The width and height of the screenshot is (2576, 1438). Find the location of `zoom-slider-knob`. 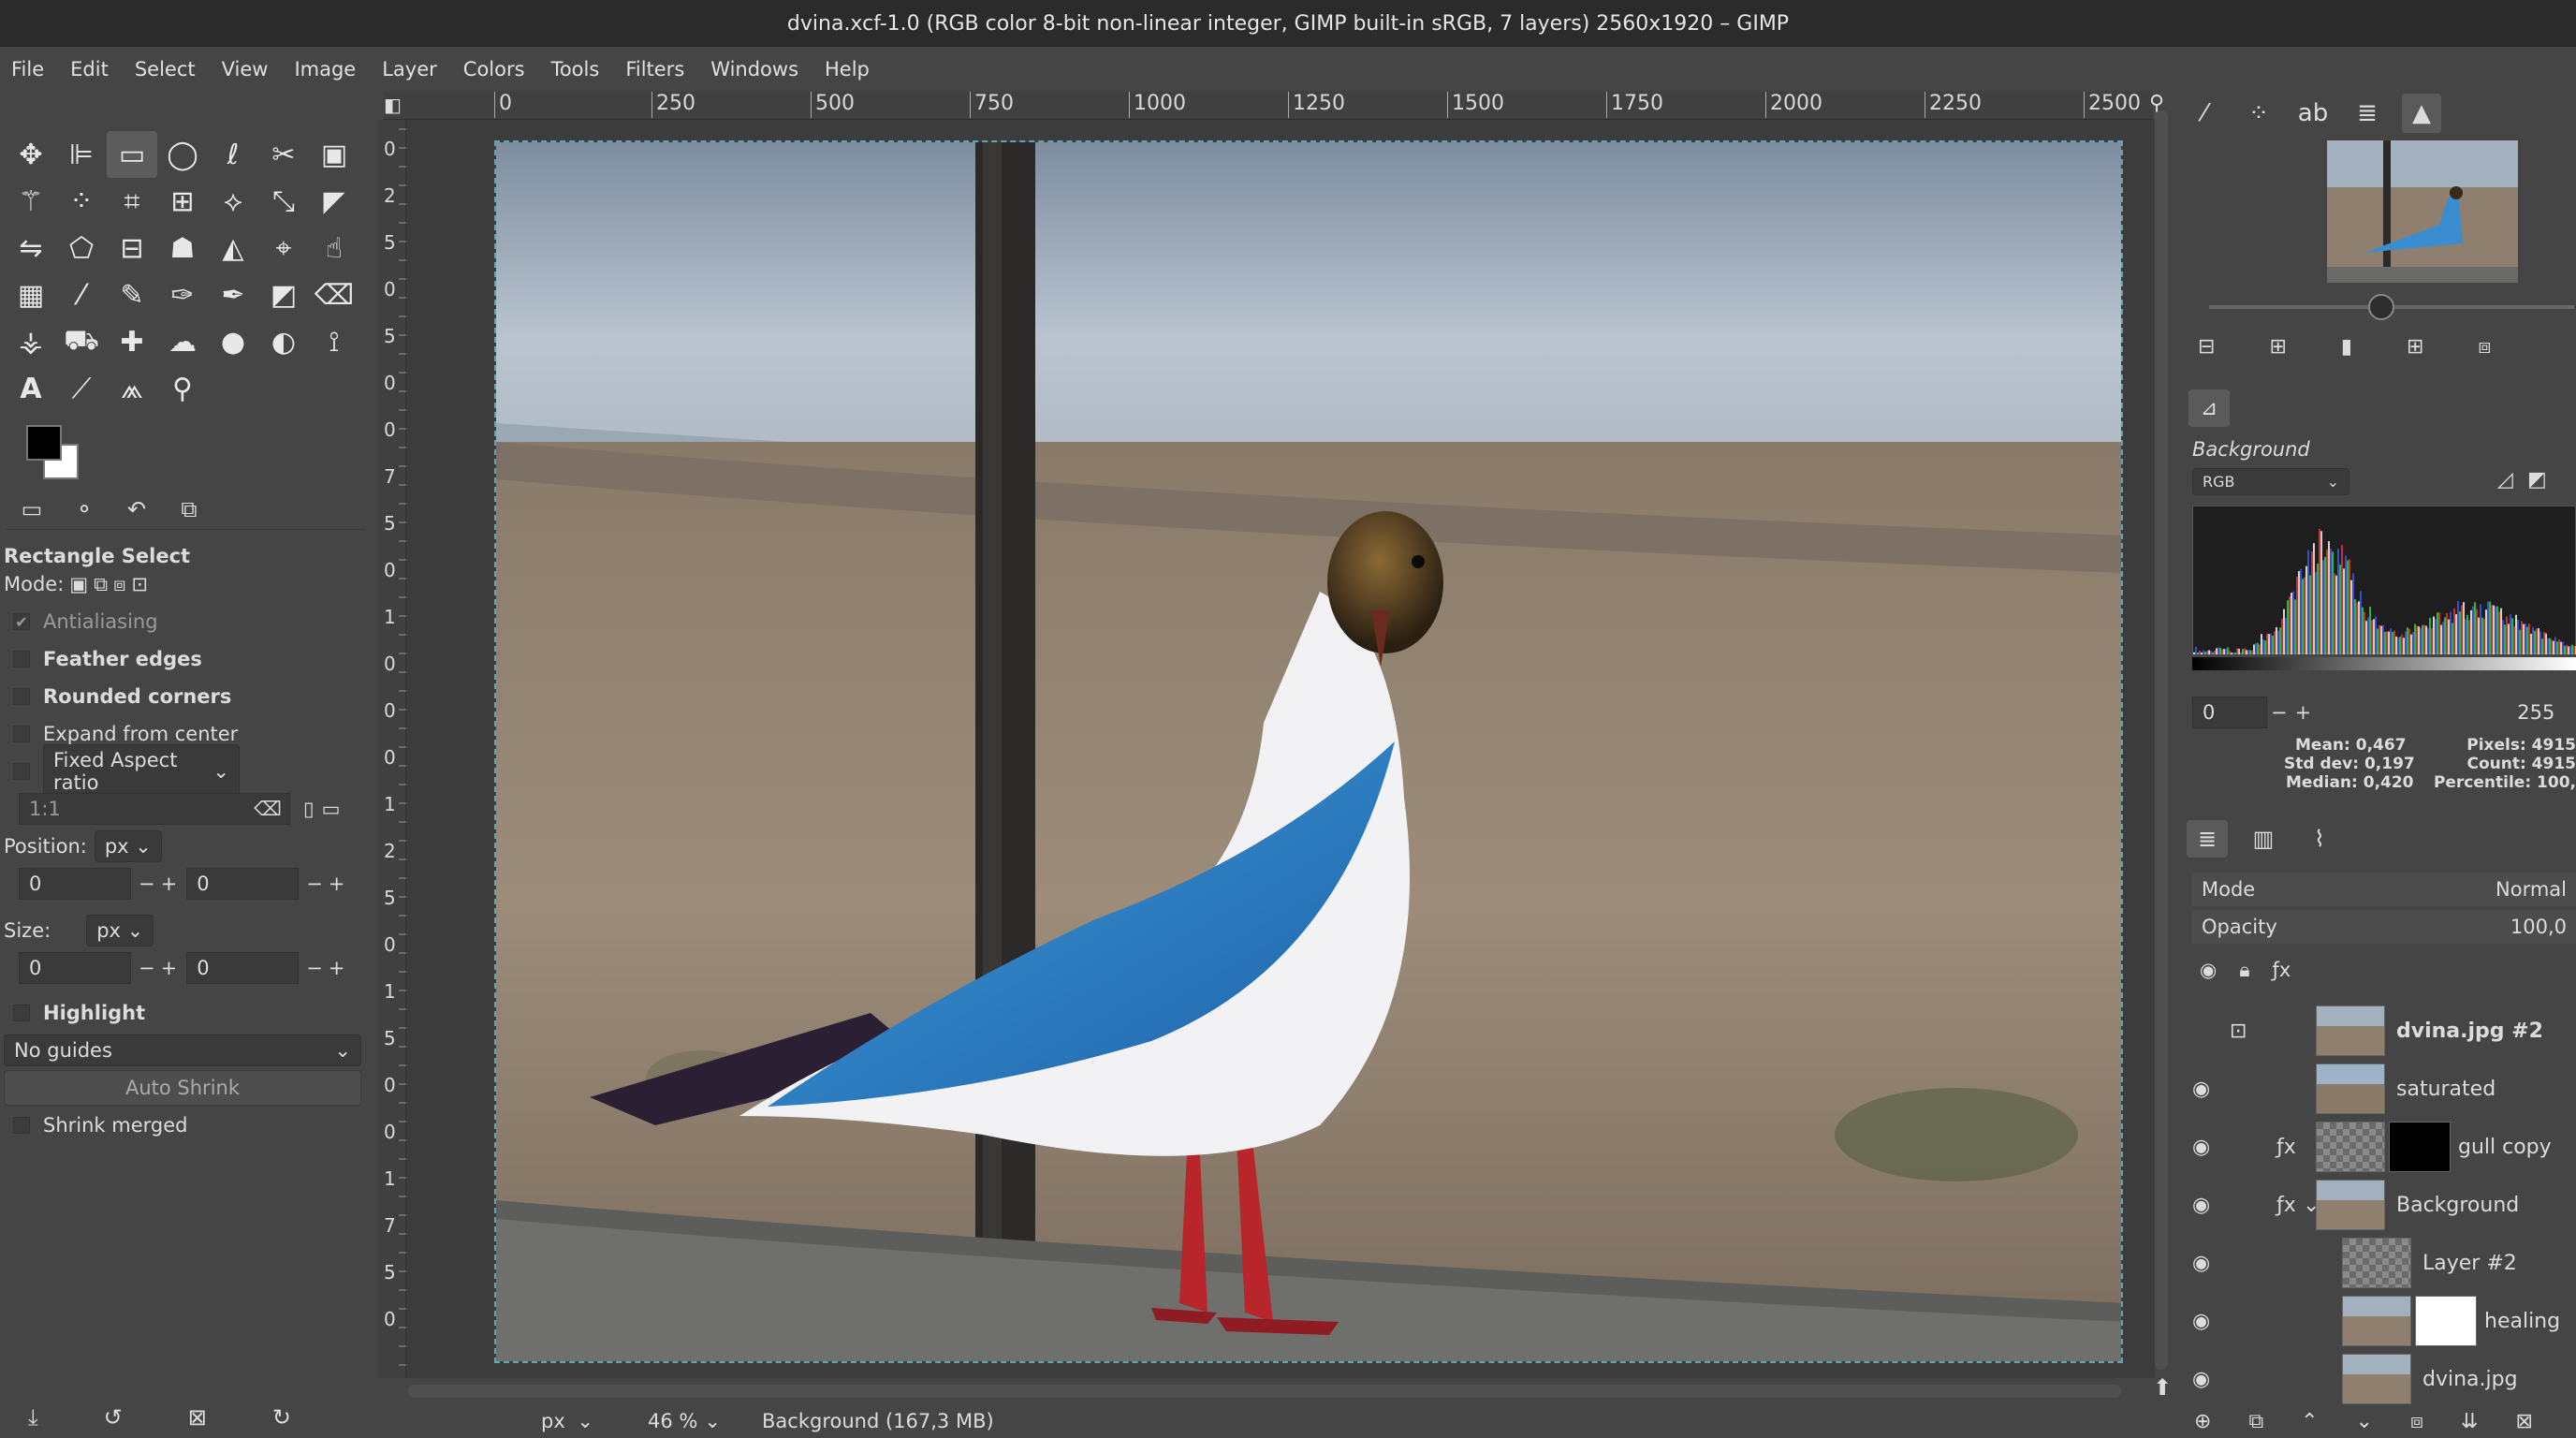

zoom-slider-knob is located at coordinates (2381, 307).